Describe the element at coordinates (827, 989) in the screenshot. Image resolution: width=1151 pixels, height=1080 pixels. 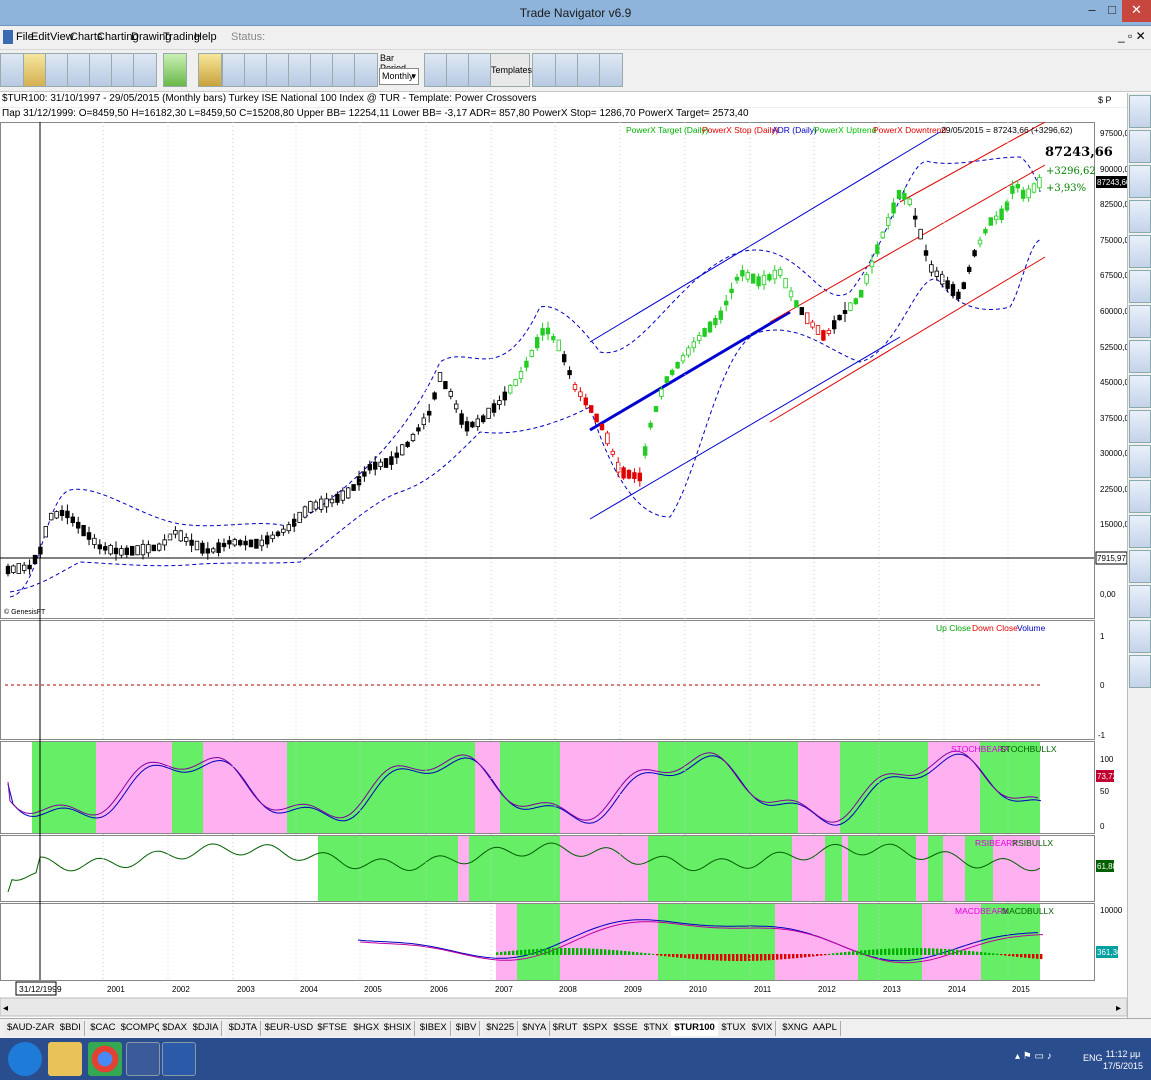
I see `year-tick-label: 2012` at that location.